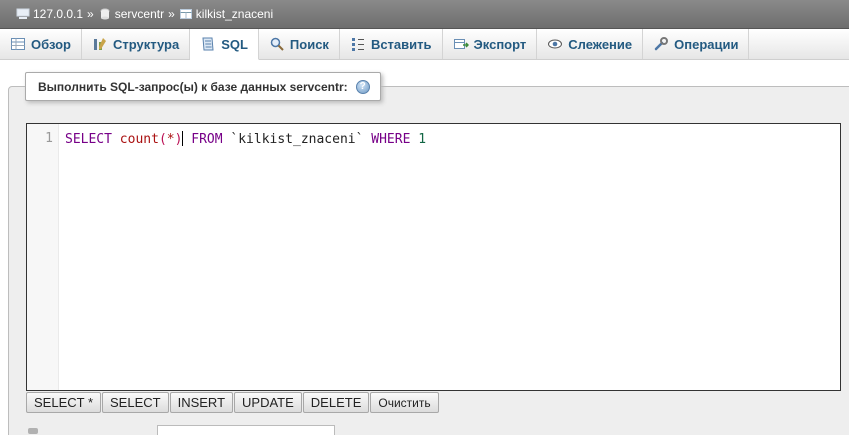 Image resolution: width=849 pixels, height=435 pixels. I want to click on delete-button: DELETE, so click(336, 402).